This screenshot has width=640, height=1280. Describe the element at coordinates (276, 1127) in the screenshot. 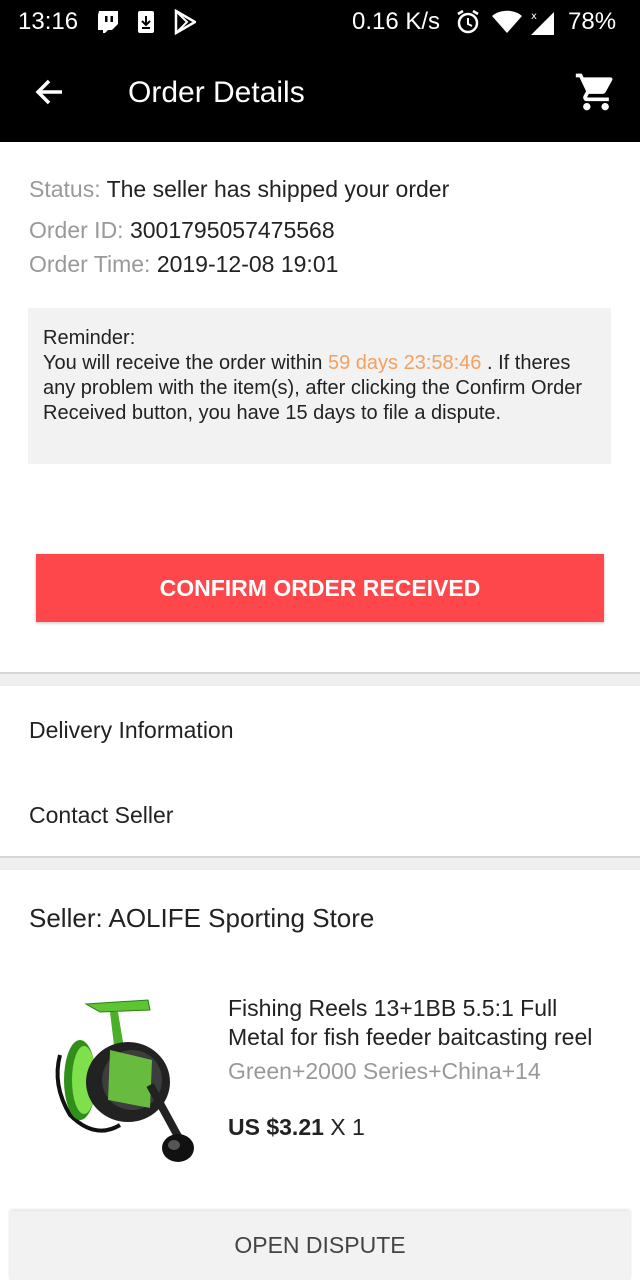

I see `product-price: US $3.21` at that location.